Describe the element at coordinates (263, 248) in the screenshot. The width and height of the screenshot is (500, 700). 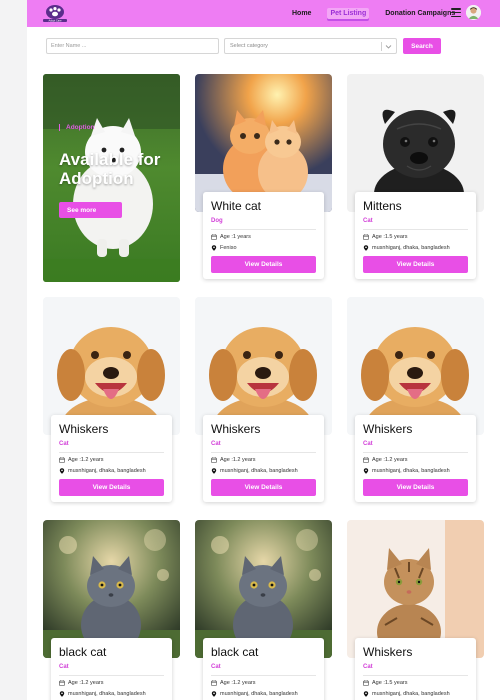
I see `pet-location: Feniso` at that location.